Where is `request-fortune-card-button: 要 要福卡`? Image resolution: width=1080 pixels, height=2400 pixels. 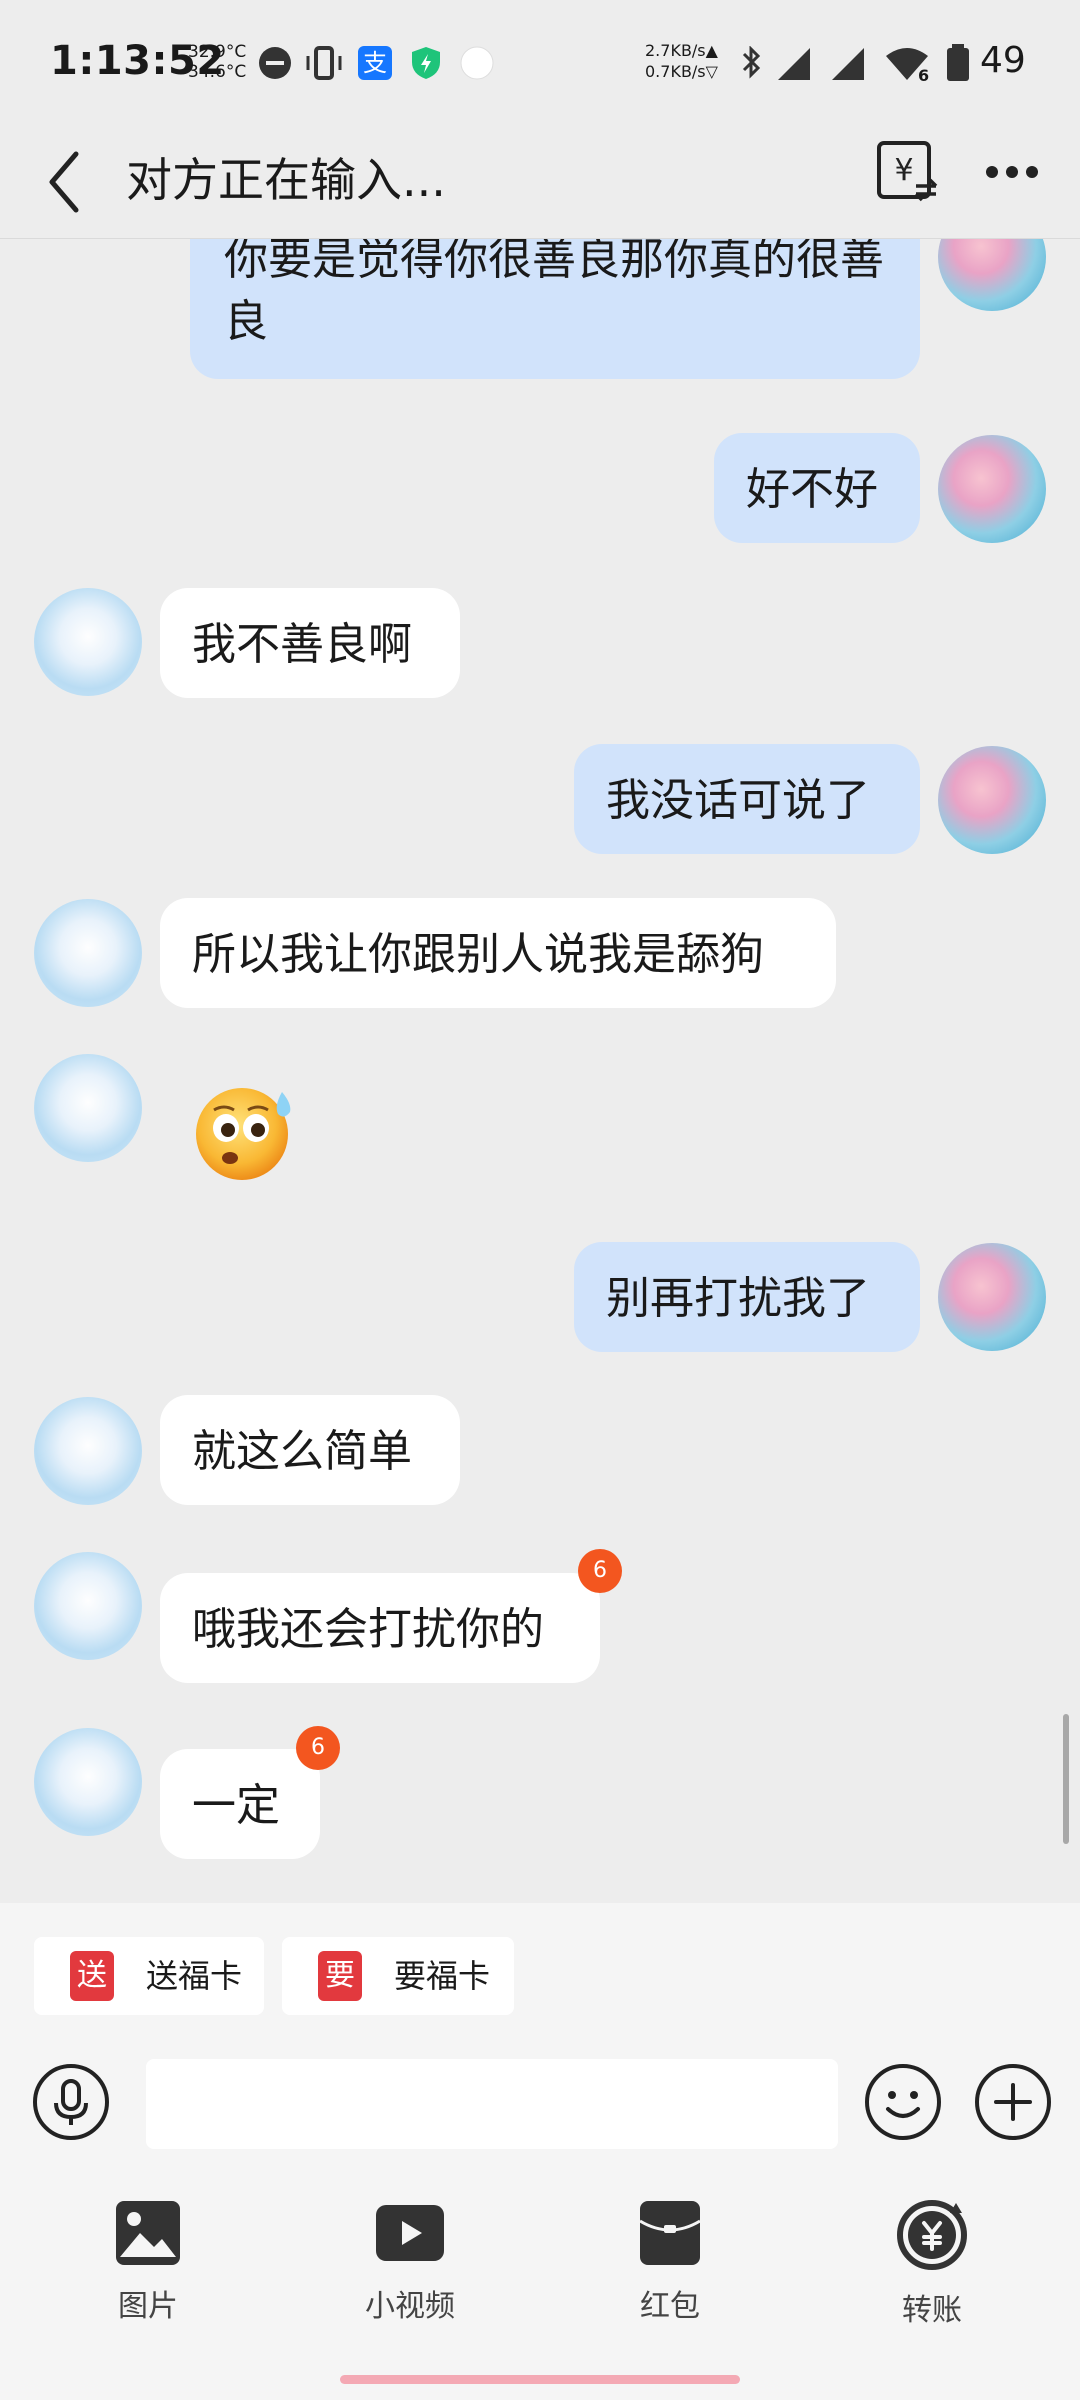
request-fortune-card-button: 要 要福卡 is located at coordinates (398, 1976).